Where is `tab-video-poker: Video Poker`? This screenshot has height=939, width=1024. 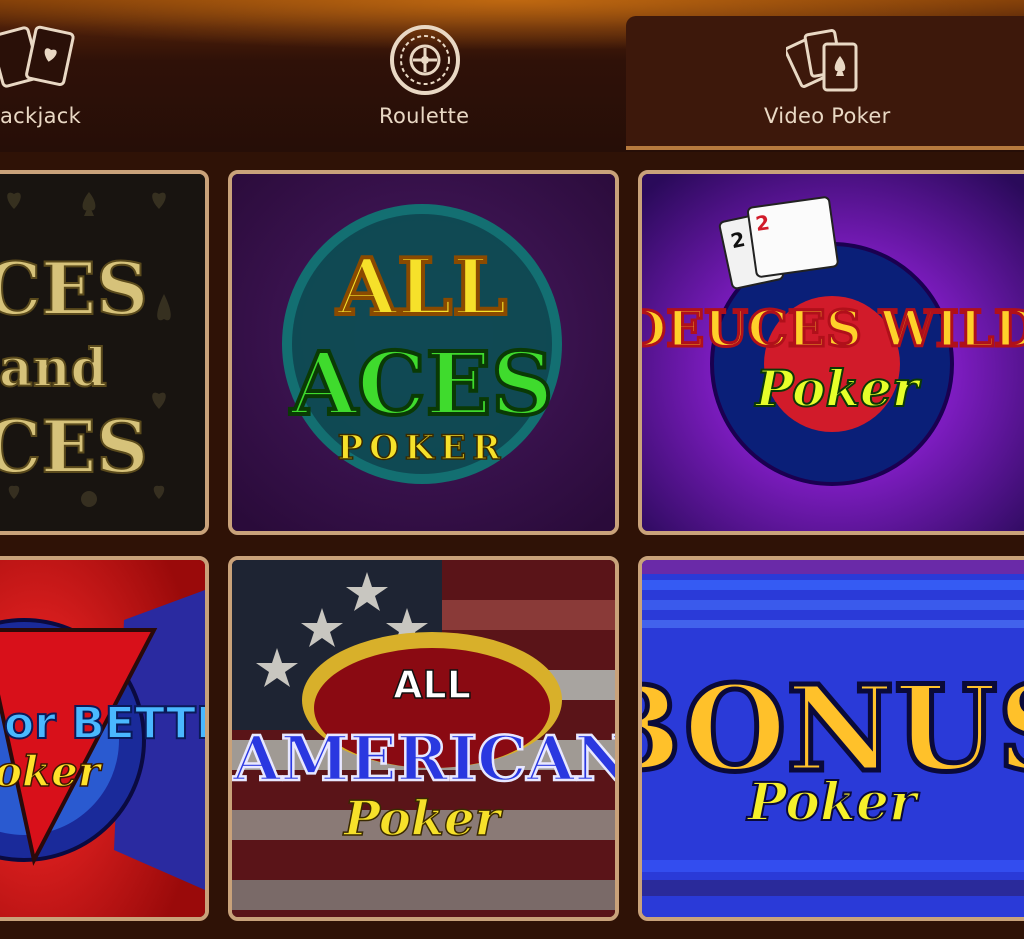 tab-video-poker: Video Poker is located at coordinates (825, 83).